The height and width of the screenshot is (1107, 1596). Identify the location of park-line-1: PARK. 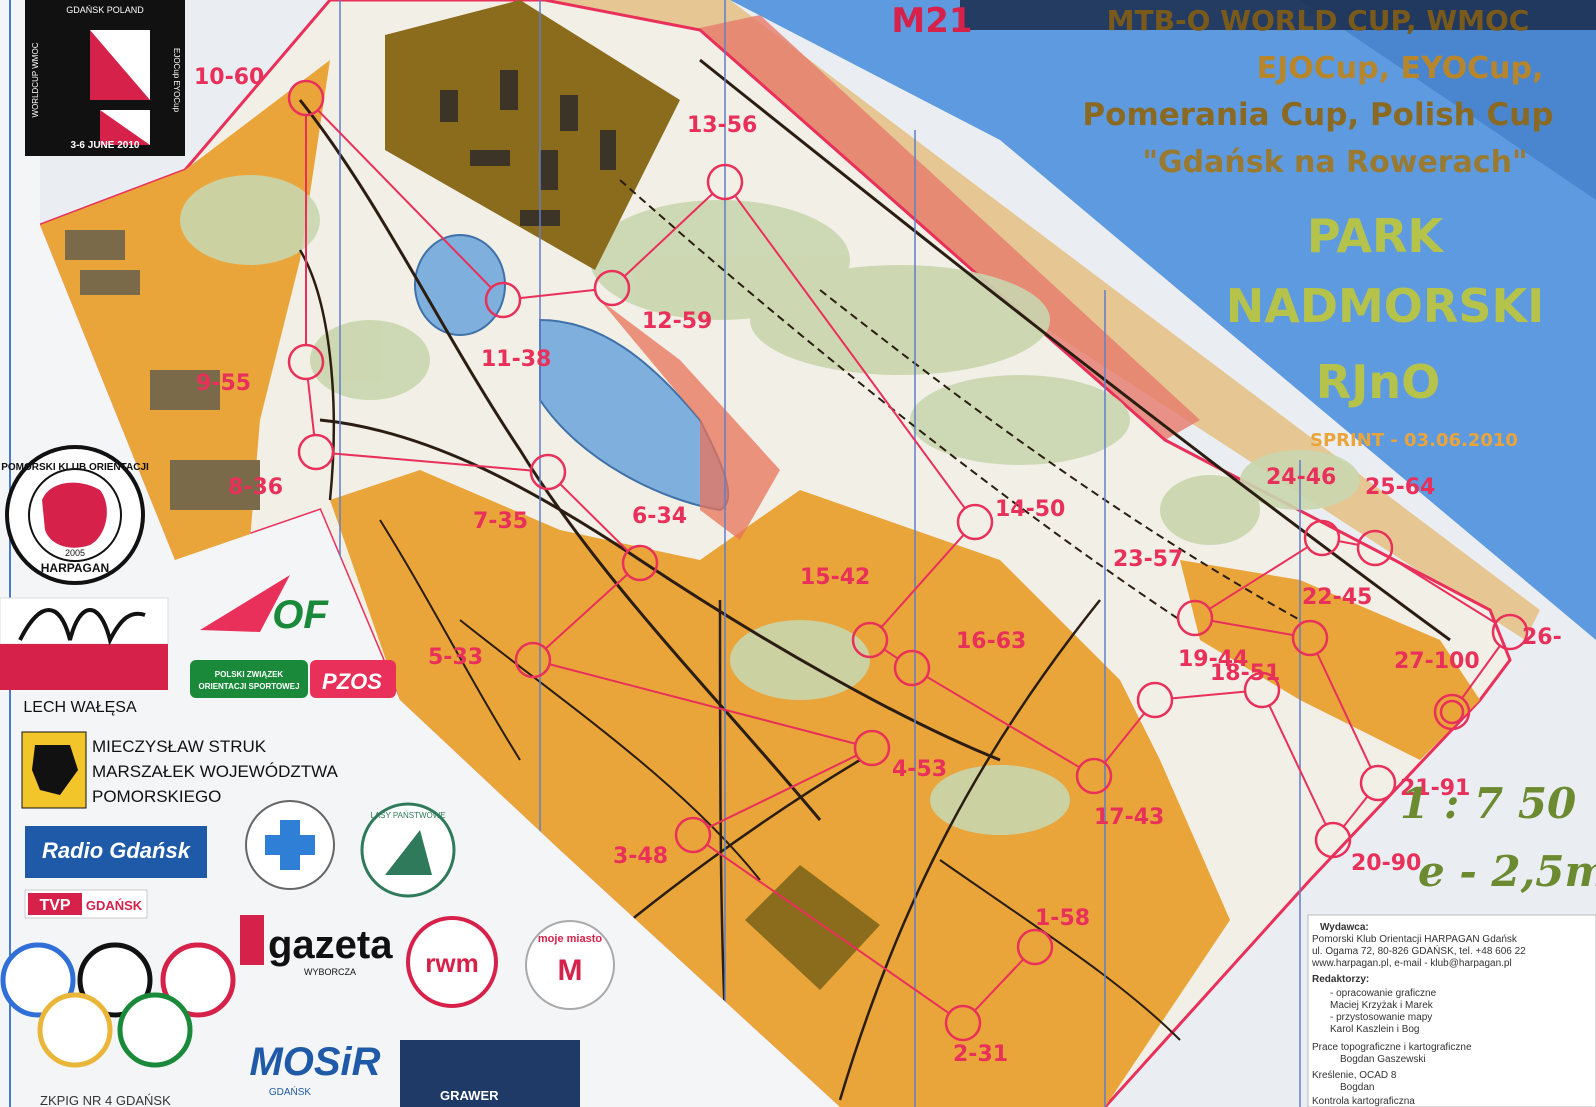
(1376, 236).